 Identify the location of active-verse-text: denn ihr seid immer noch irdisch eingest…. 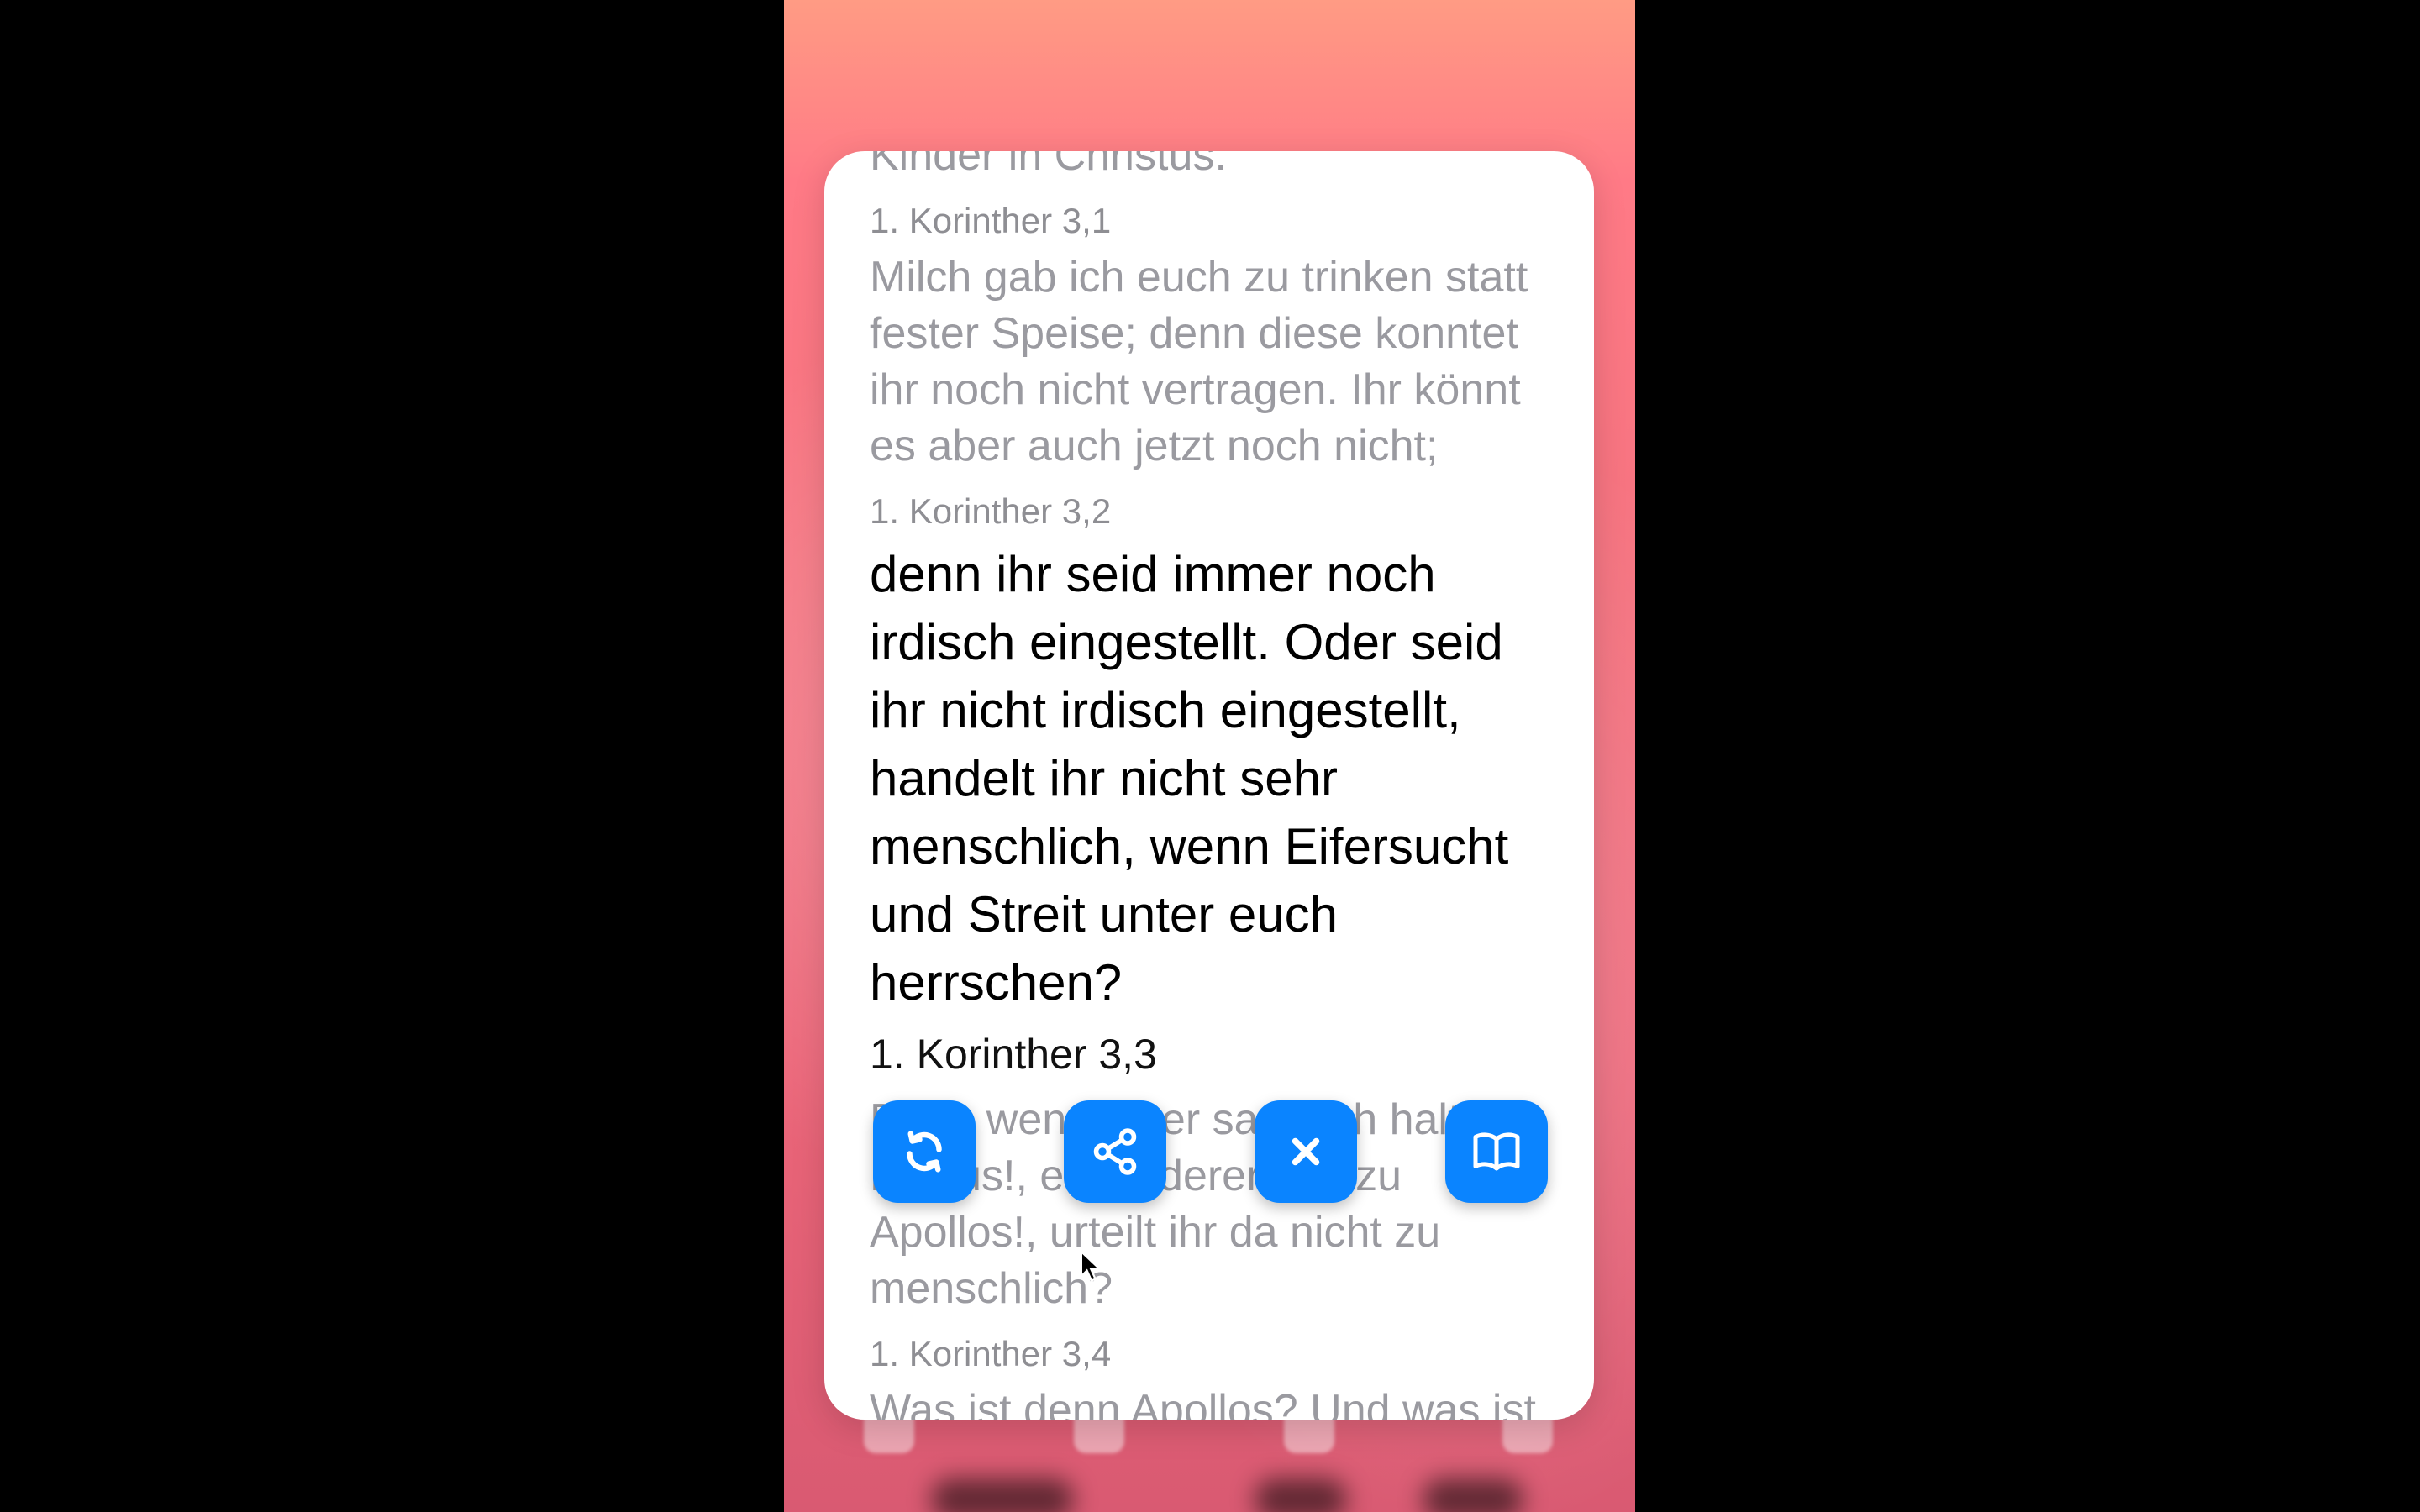
(1189, 778).